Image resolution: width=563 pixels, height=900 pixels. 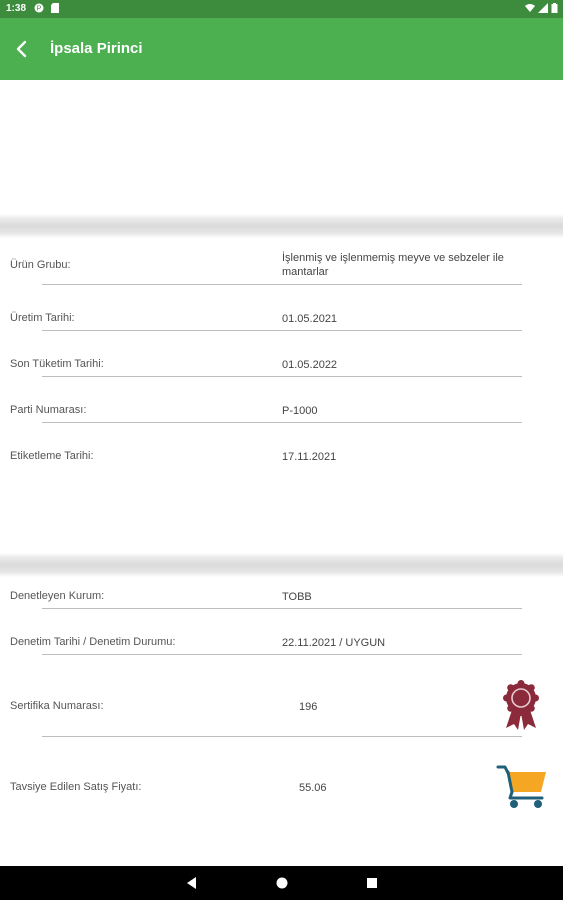 I want to click on nav-home-icon, so click(x=282, y=883).